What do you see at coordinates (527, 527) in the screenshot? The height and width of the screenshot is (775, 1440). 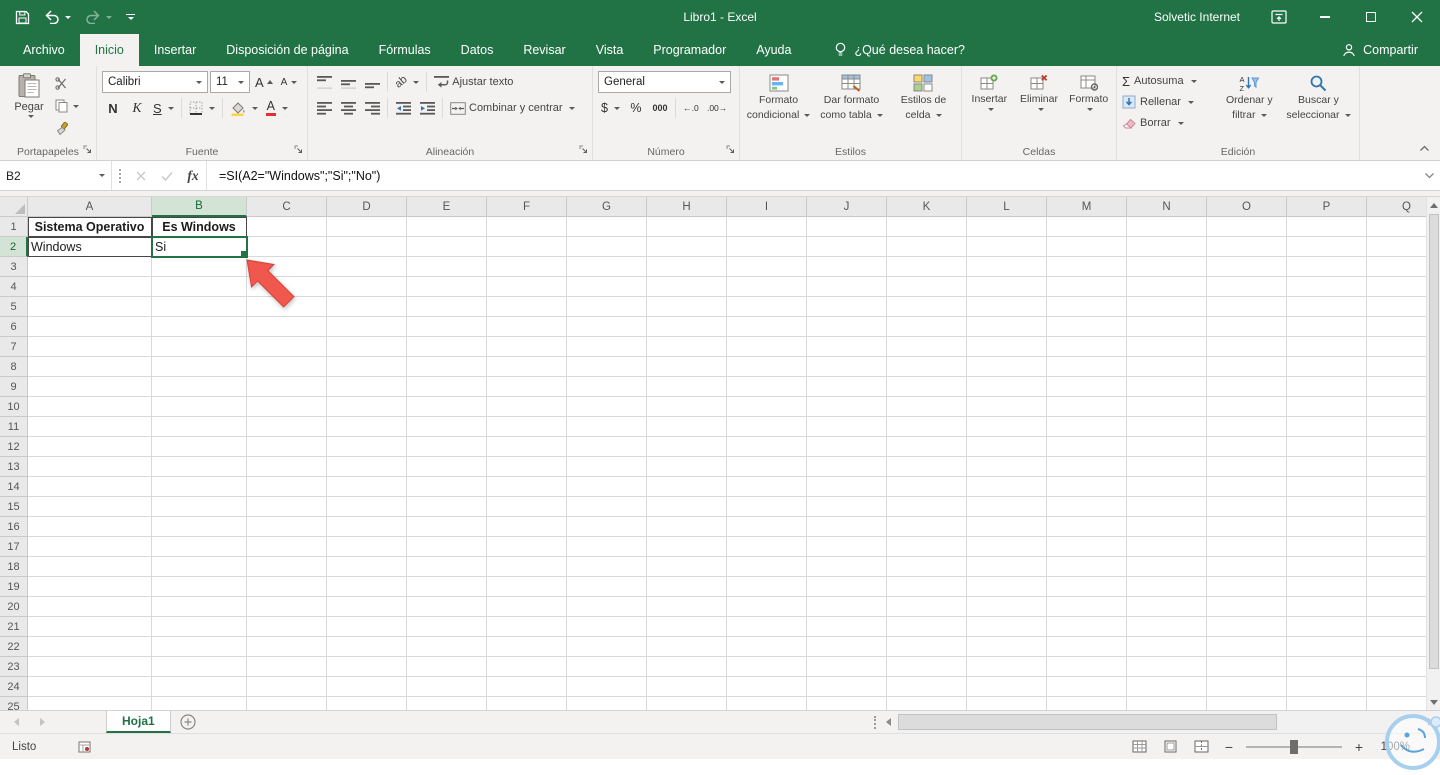 I see `cell-F16` at bounding box center [527, 527].